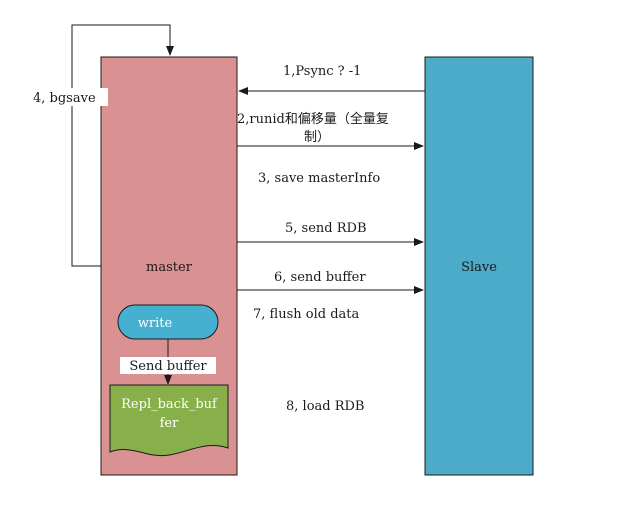 Image resolution: width=626 pixels, height=510 pixels. I want to click on send-buffer-label: Send buffer, so click(168, 366).